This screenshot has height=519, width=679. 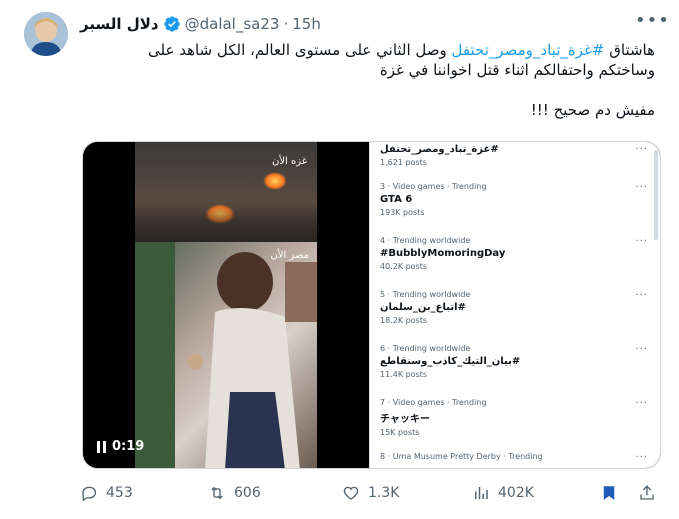 What do you see at coordinates (396, 199) in the screenshot?
I see `trend-name: GTA 6` at bounding box center [396, 199].